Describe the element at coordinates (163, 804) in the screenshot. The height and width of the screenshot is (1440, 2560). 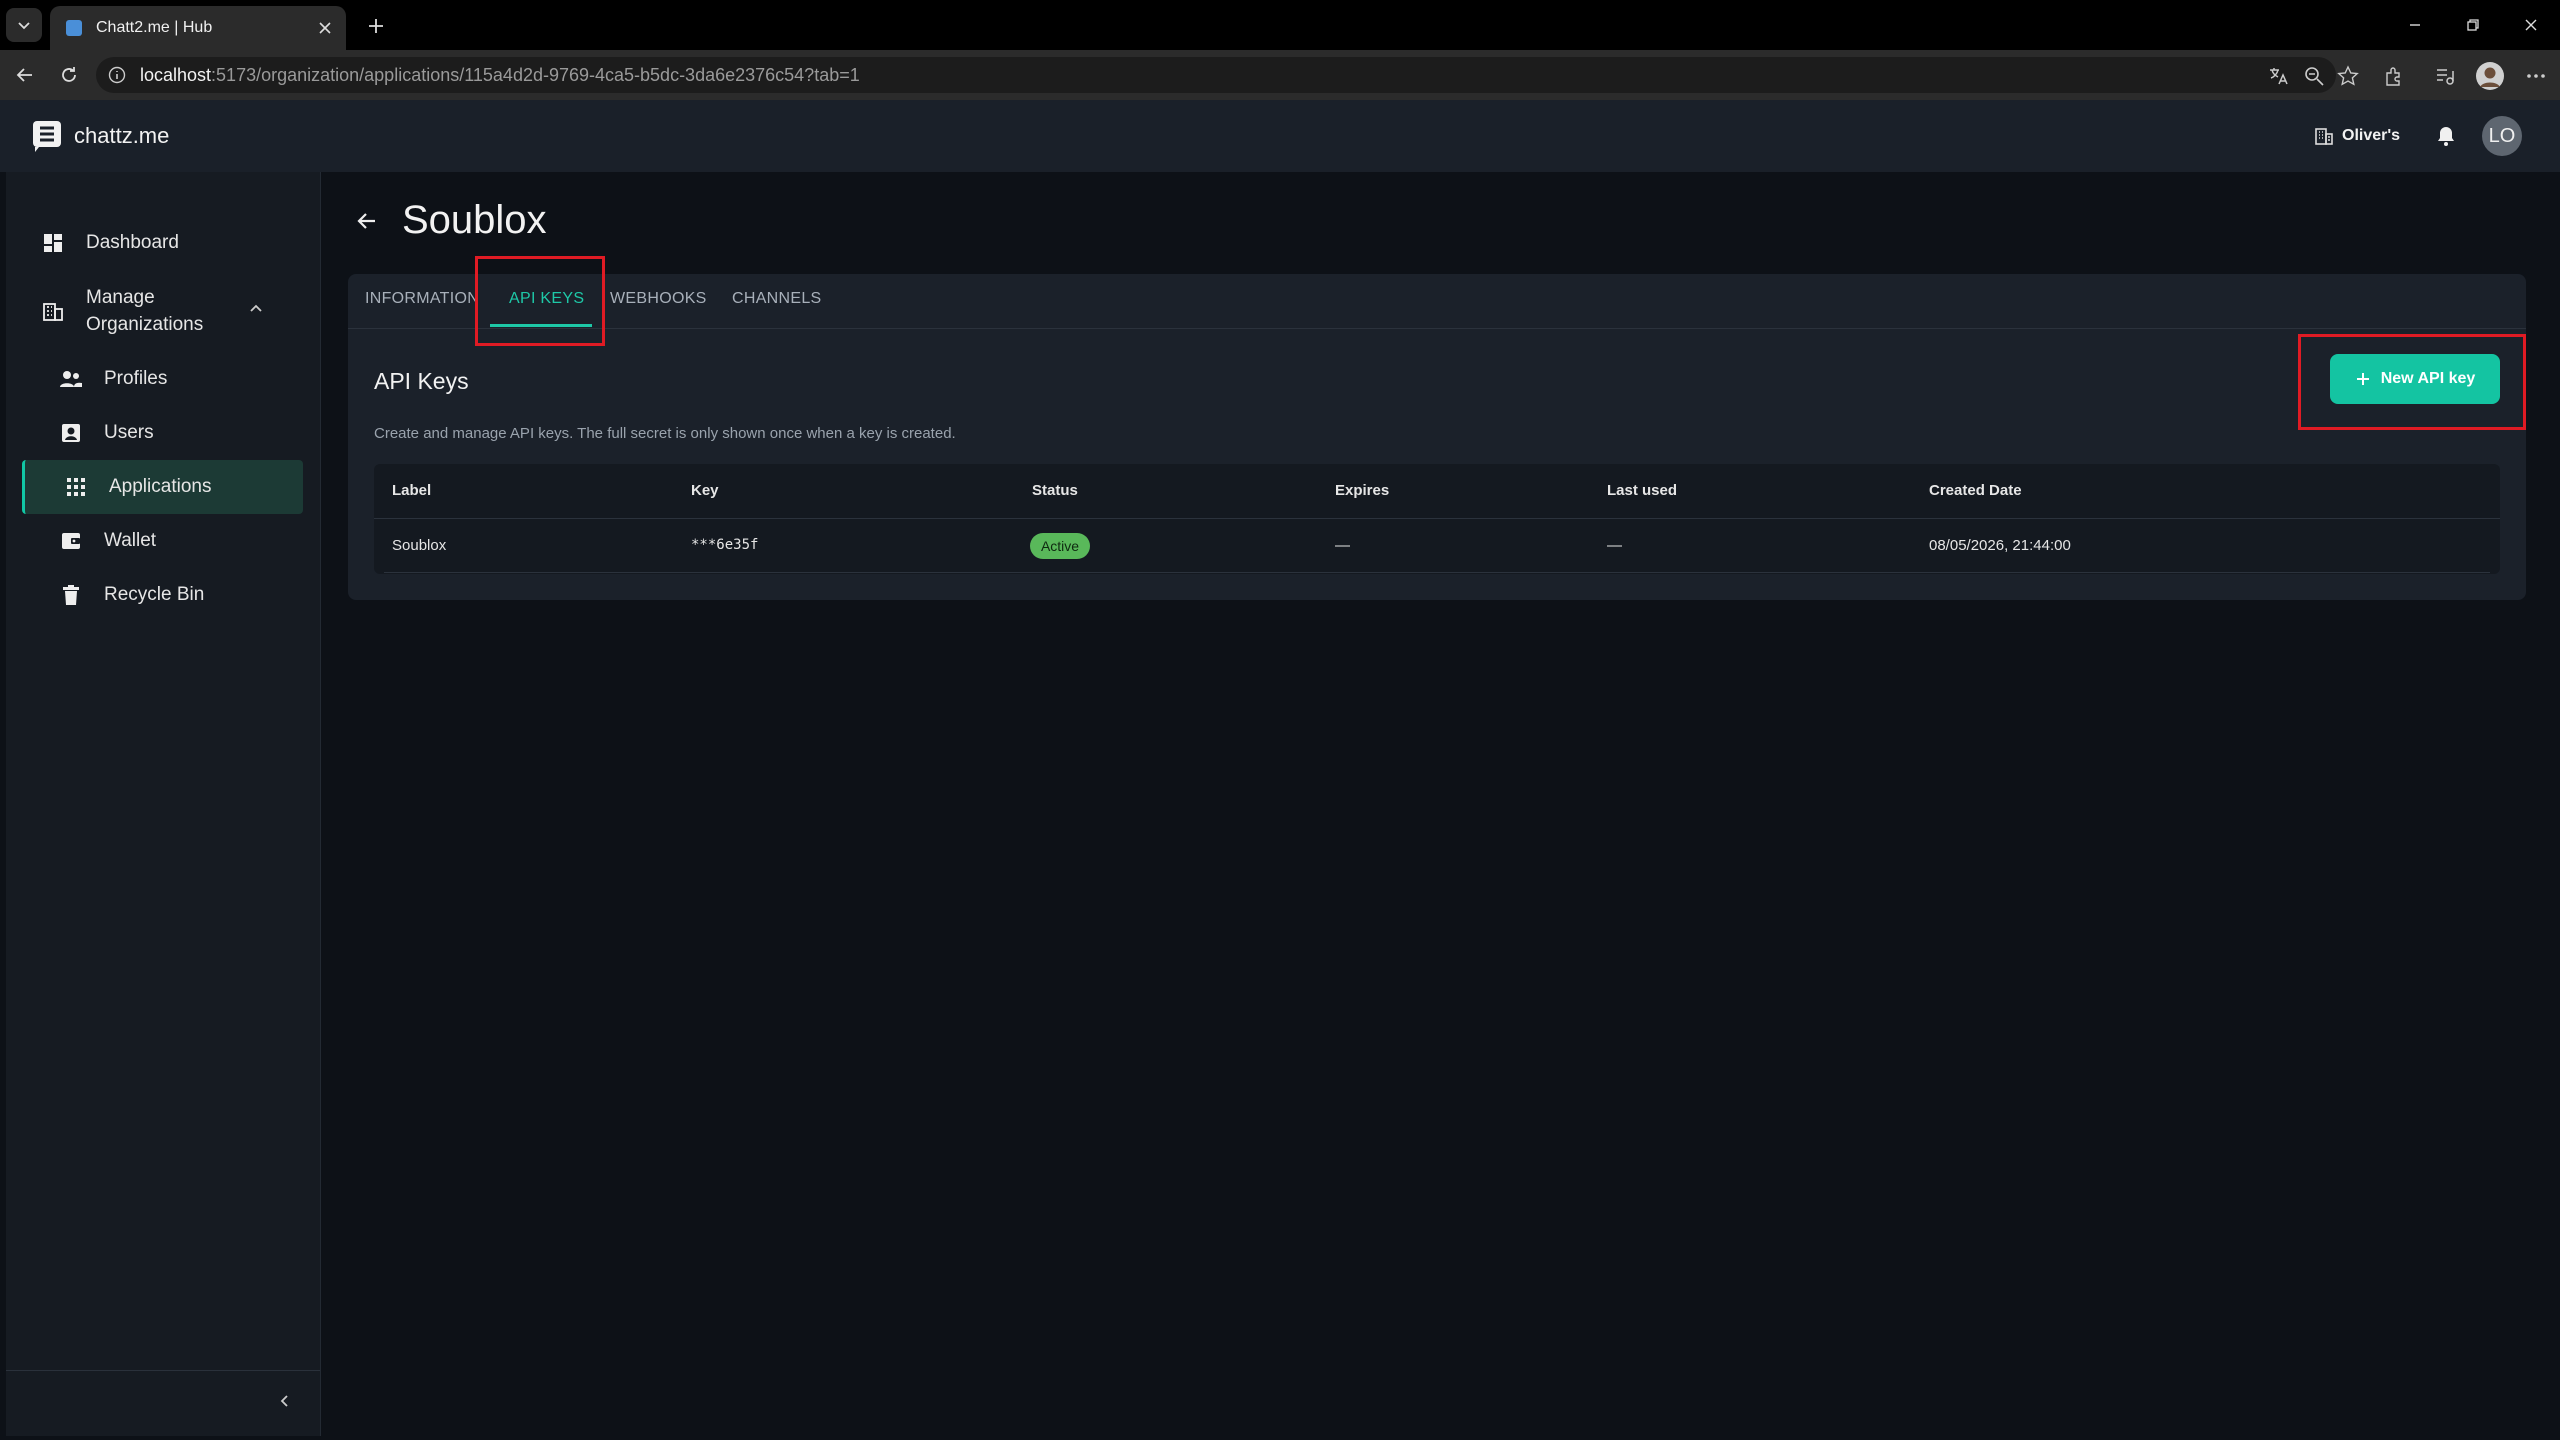
I see `sidebar` at that location.